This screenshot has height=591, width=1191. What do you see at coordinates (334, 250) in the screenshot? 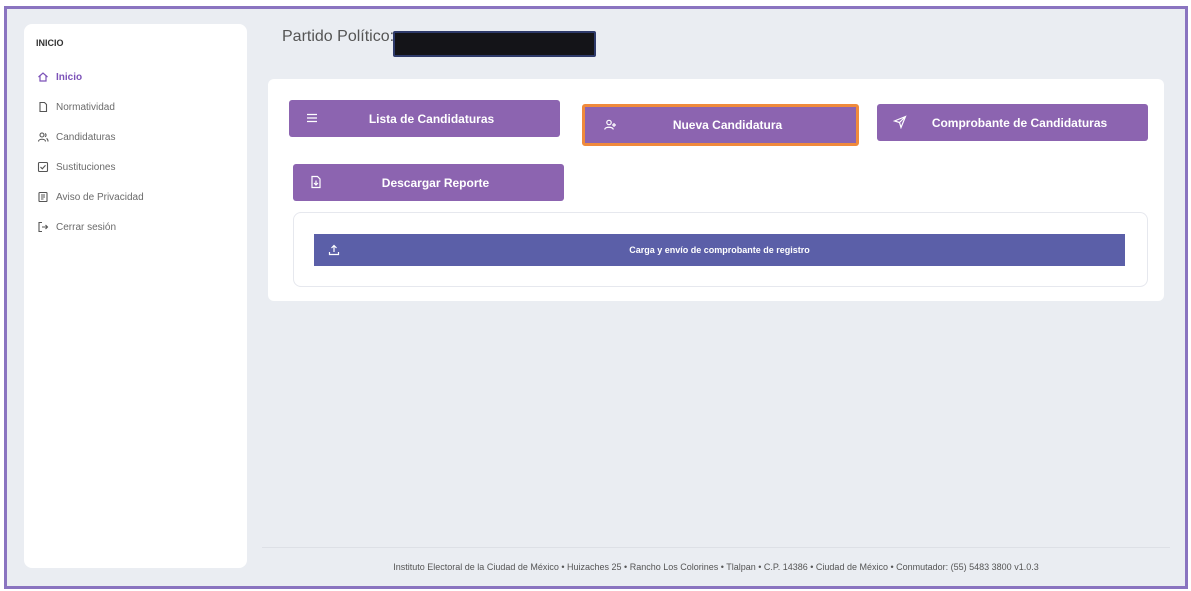
I see `upload-icon` at bounding box center [334, 250].